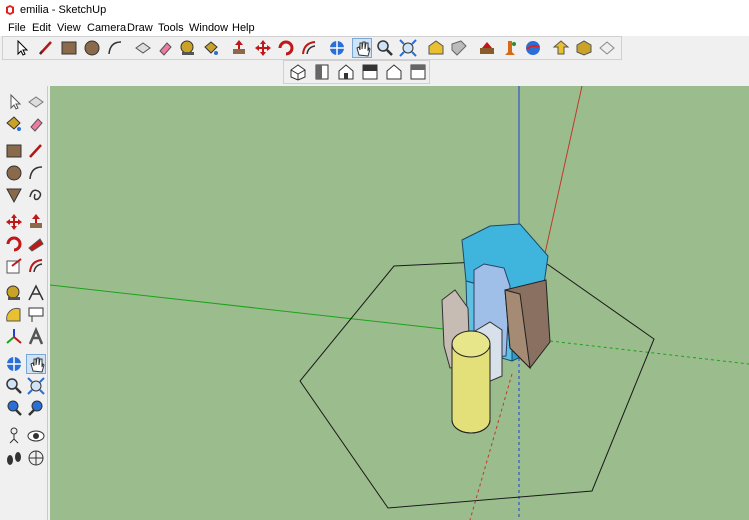  What do you see at coordinates (208, 28) in the screenshot?
I see `menu-window: Window` at bounding box center [208, 28].